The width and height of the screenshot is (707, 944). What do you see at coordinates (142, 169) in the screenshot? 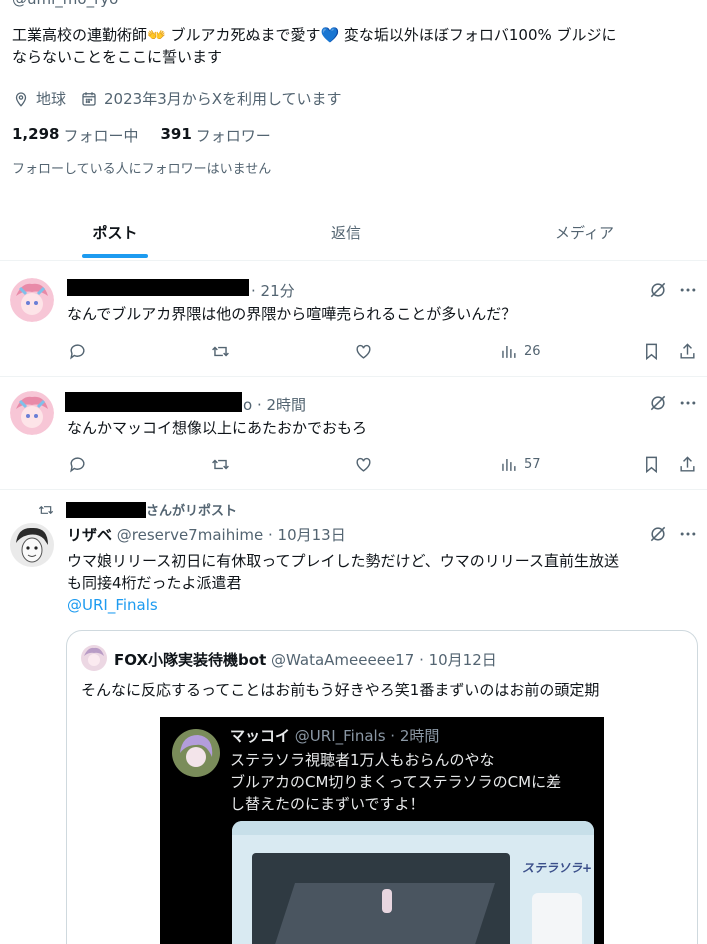
I see `no-mutual-followers-text: フォローしている人にフォロワーはいません` at bounding box center [142, 169].